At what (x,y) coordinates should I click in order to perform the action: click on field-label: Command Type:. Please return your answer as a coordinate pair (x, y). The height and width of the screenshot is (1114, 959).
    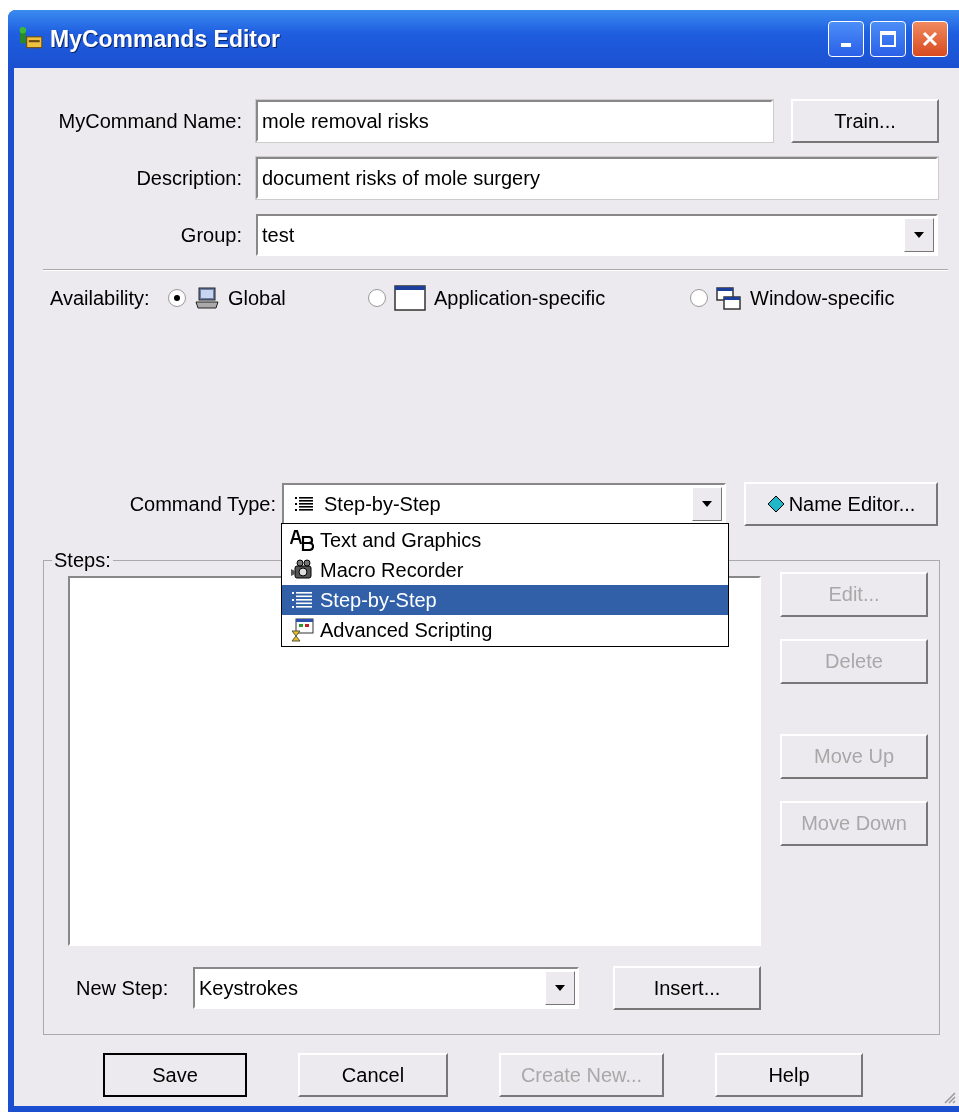
    Looking at the image, I should click on (202, 504).